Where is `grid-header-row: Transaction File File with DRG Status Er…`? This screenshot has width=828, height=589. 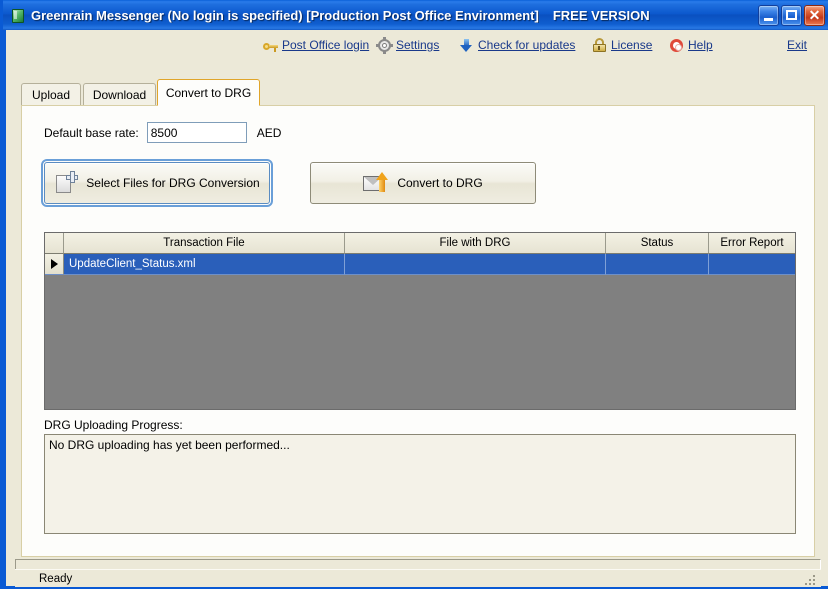 grid-header-row: Transaction File File with DRG Status Er… is located at coordinates (420, 243).